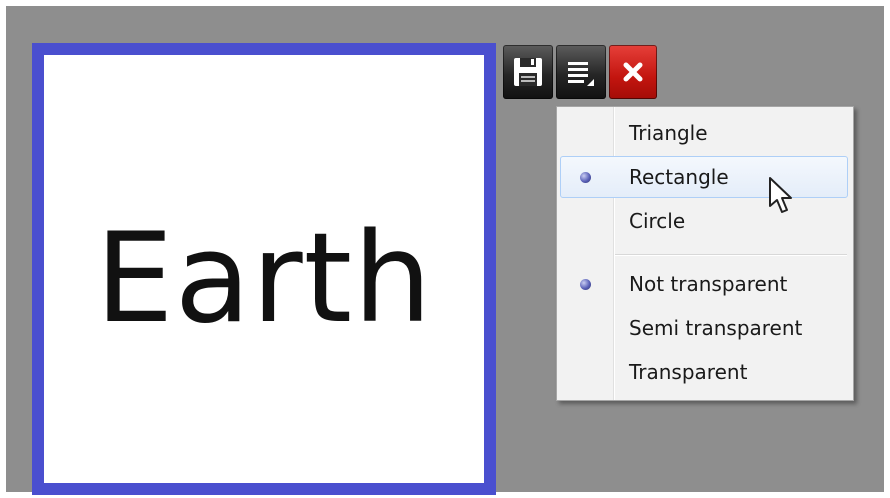 The image size is (890, 498). I want to click on close-button, so click(633, 72).